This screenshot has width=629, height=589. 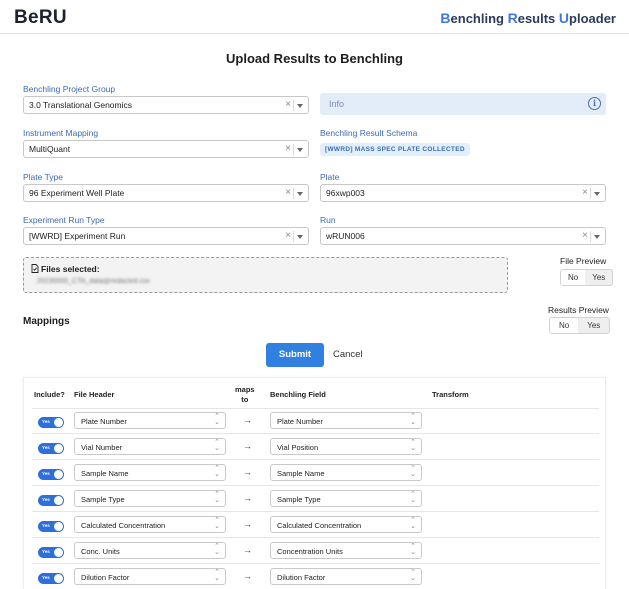 I want to click on benchling-field-select: Sample Name ⌃ ⌄, so click(x=346, y=472).